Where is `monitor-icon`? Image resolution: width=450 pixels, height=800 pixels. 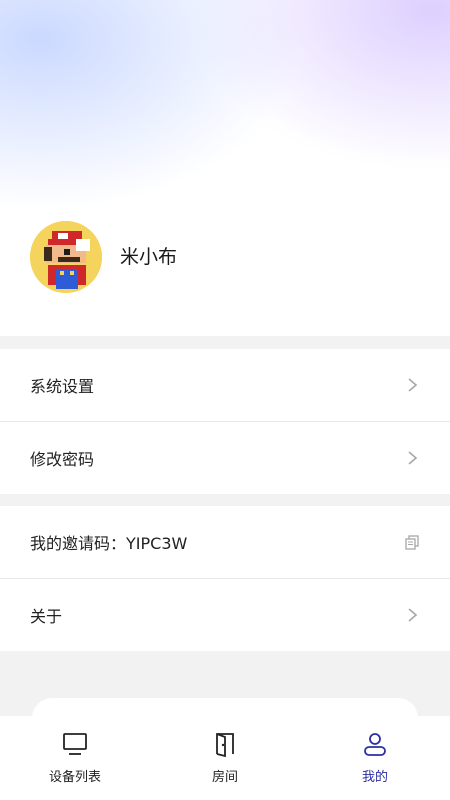
monitor-icon is located at coordinates (75, 744).